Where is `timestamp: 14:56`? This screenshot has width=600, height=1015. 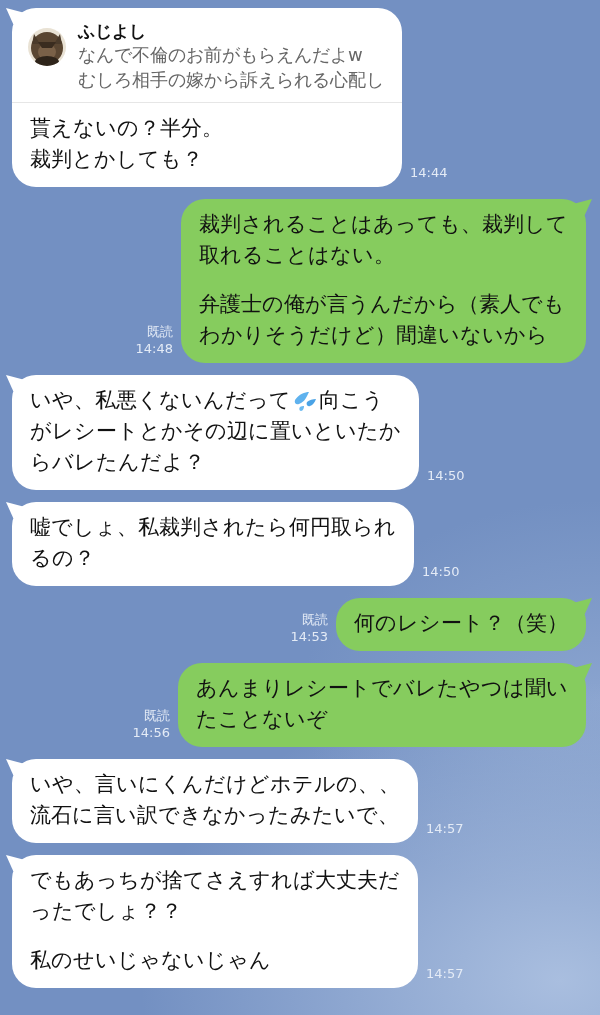
timestamp: 14:56 is located at coordinates (151, 732).